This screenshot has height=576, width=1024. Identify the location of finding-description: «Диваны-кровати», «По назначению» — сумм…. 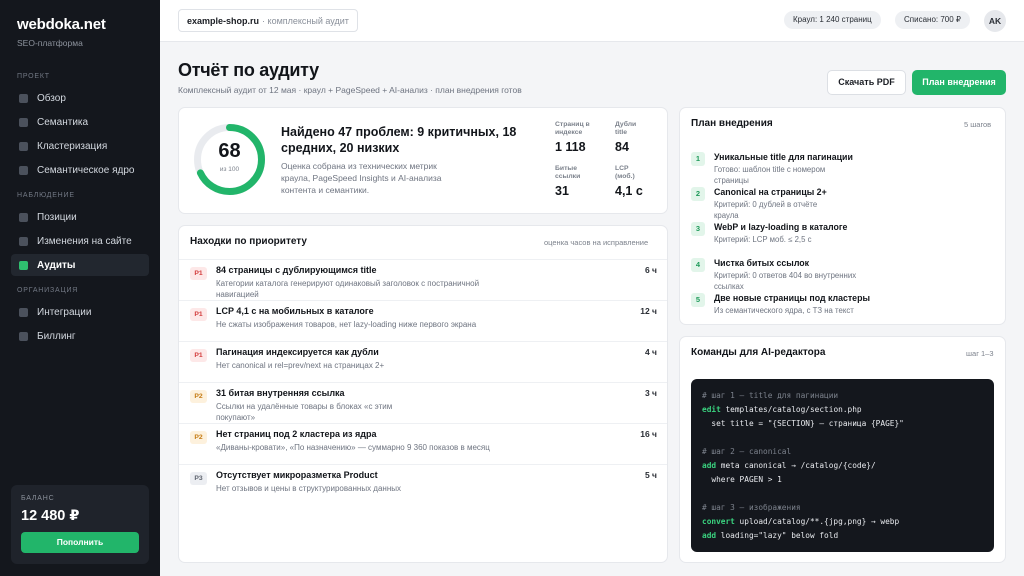
(353, 447).